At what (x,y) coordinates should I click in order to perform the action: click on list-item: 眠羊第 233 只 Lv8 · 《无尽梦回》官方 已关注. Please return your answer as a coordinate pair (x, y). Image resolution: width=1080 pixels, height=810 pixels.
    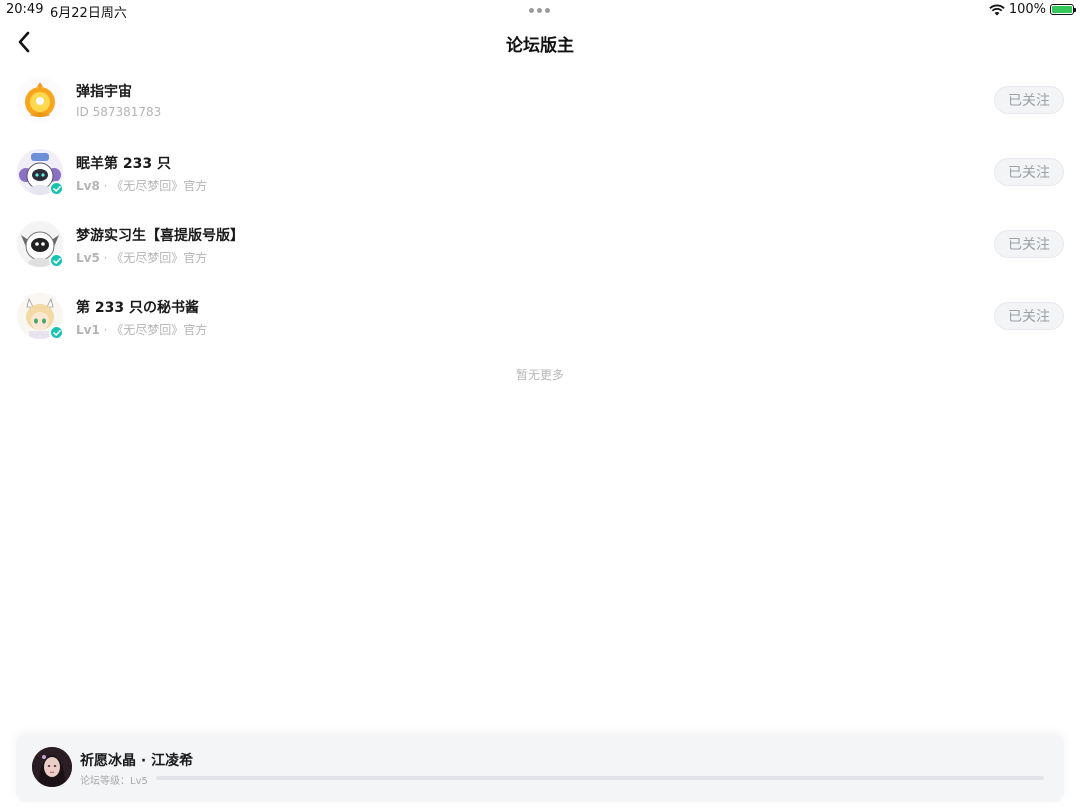
    Looking at the image, I should click on (540, 172).